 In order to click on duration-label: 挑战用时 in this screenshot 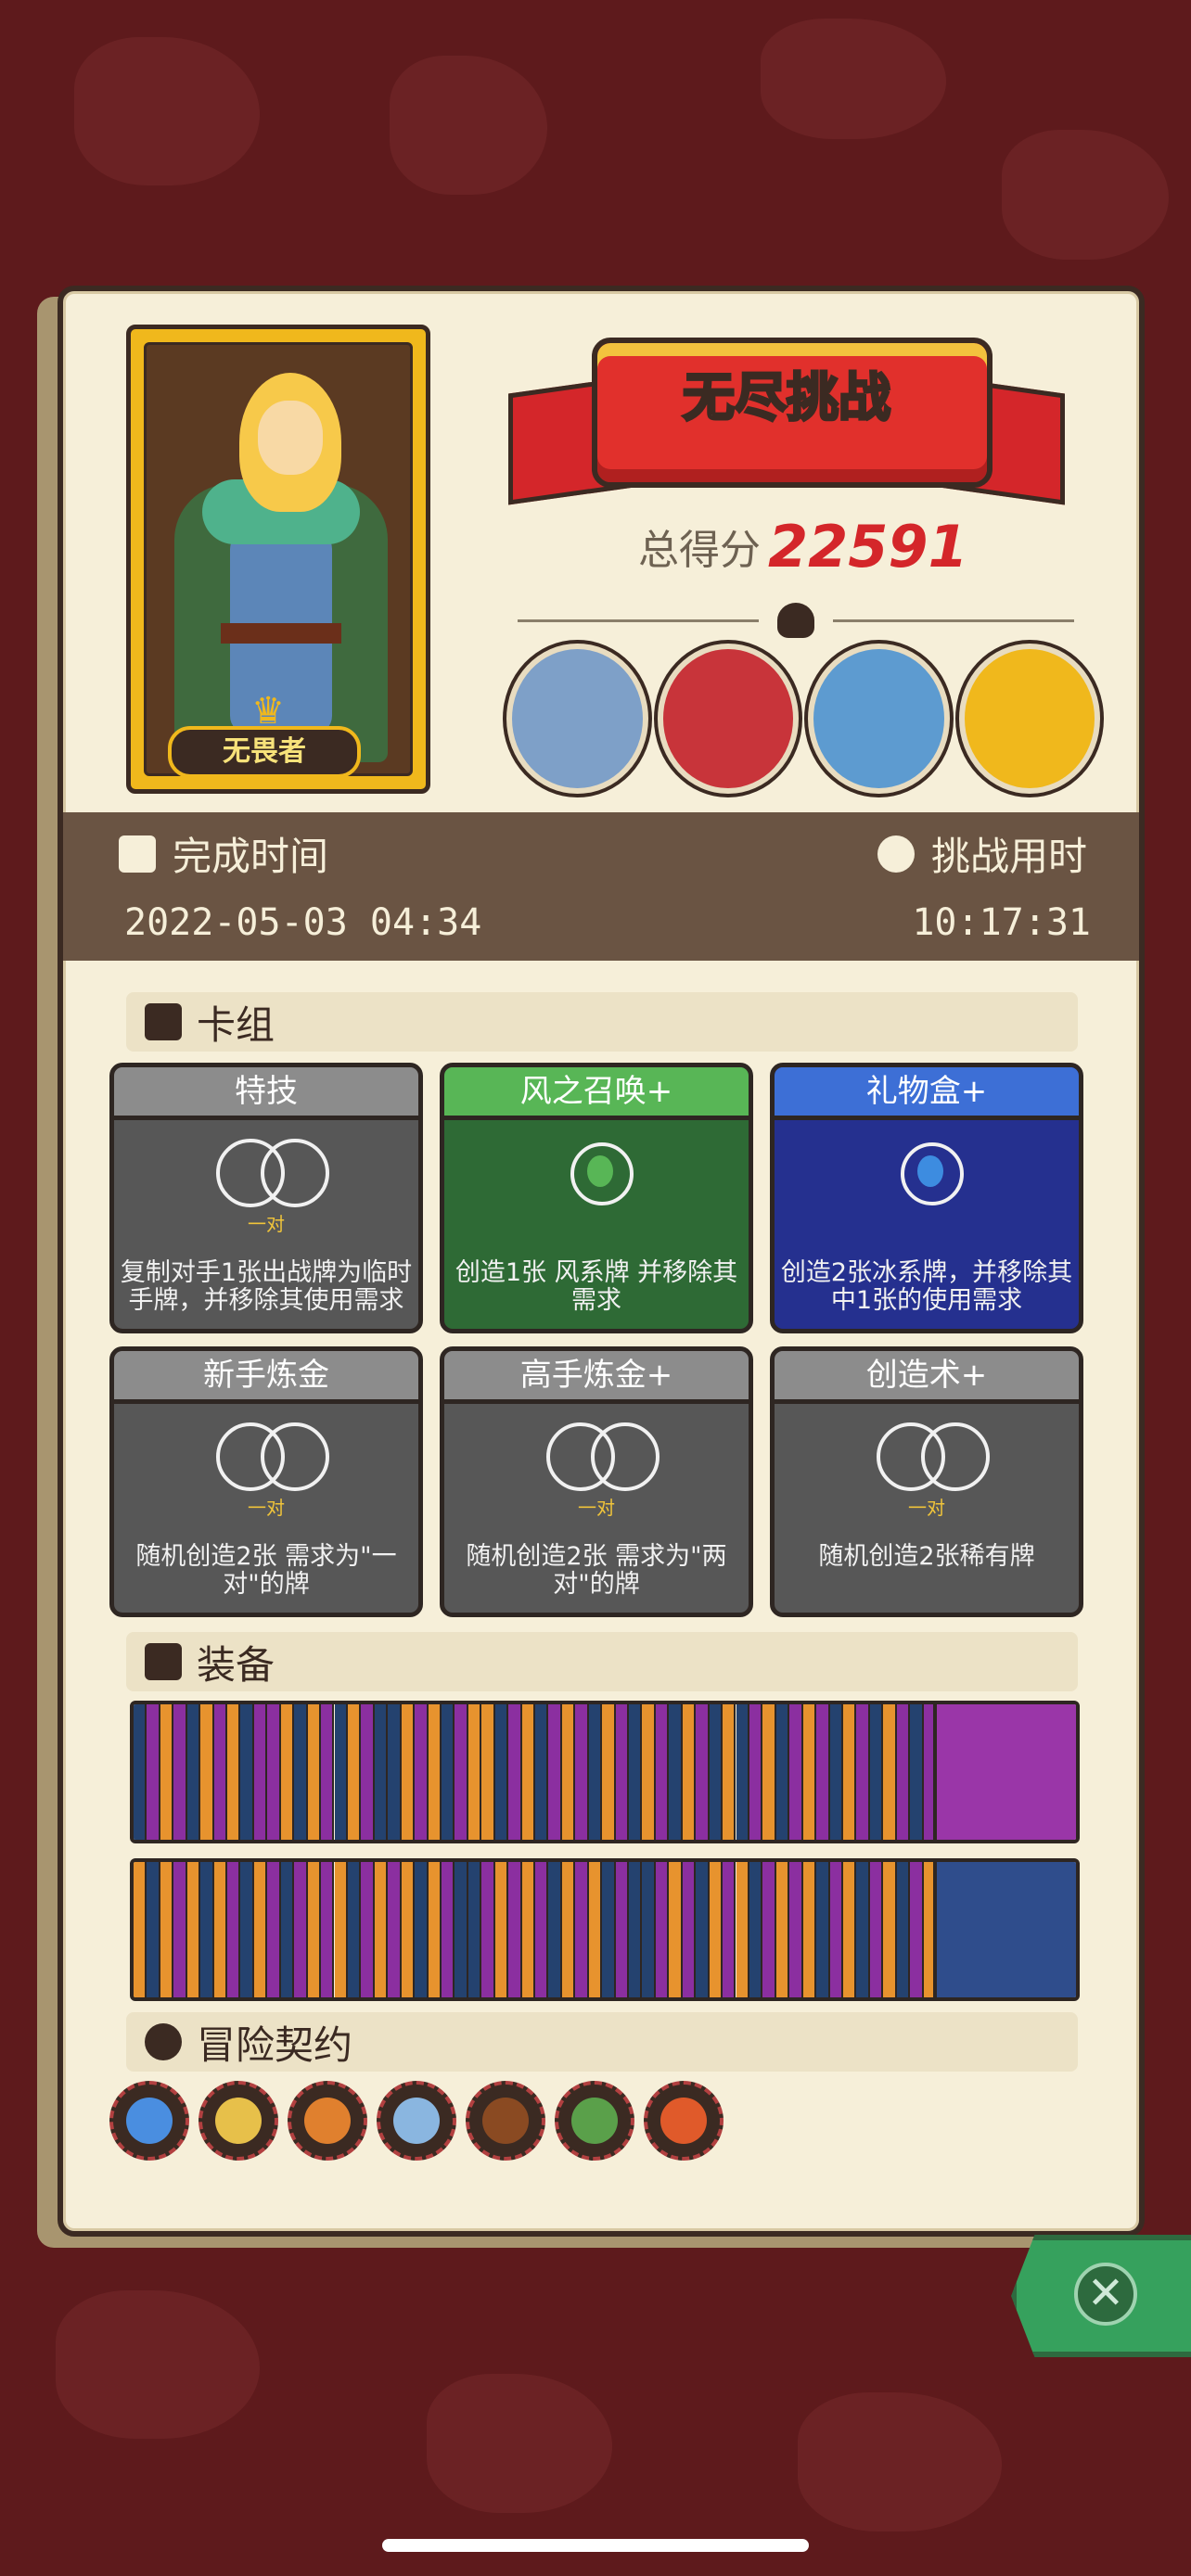, I will do `click(982, 853)`.